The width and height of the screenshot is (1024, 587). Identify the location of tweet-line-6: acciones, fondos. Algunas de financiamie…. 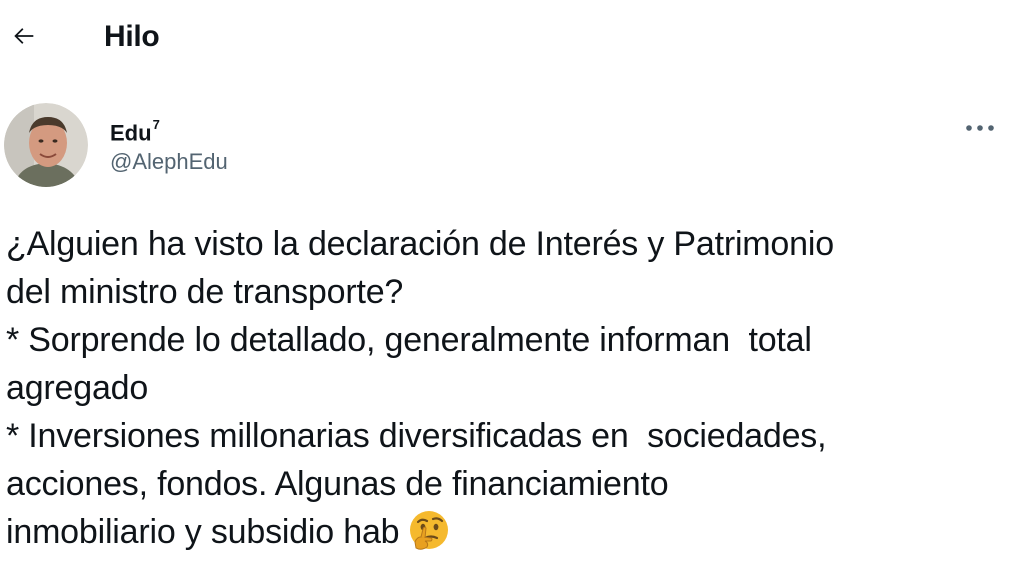
(337, 484).